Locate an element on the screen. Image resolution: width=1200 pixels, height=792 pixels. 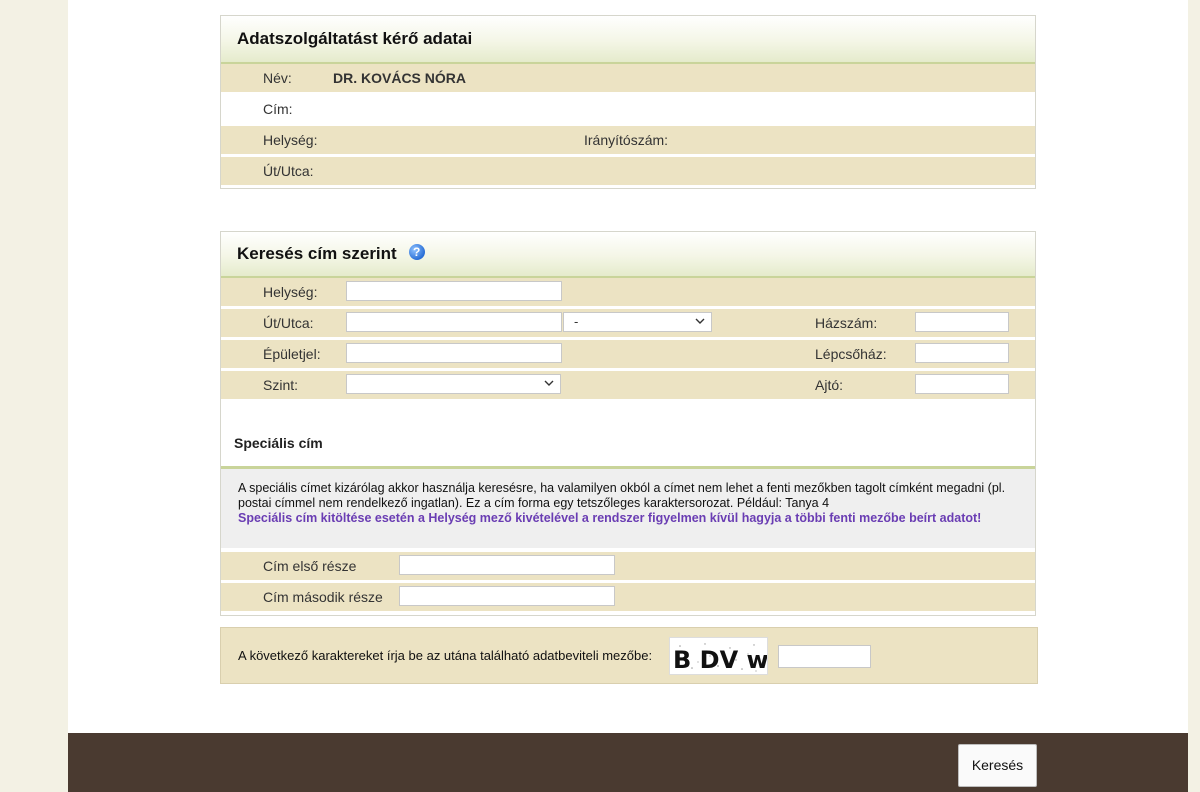
requester-street-row: Út/Utca: is located at coordinates (628, 172).